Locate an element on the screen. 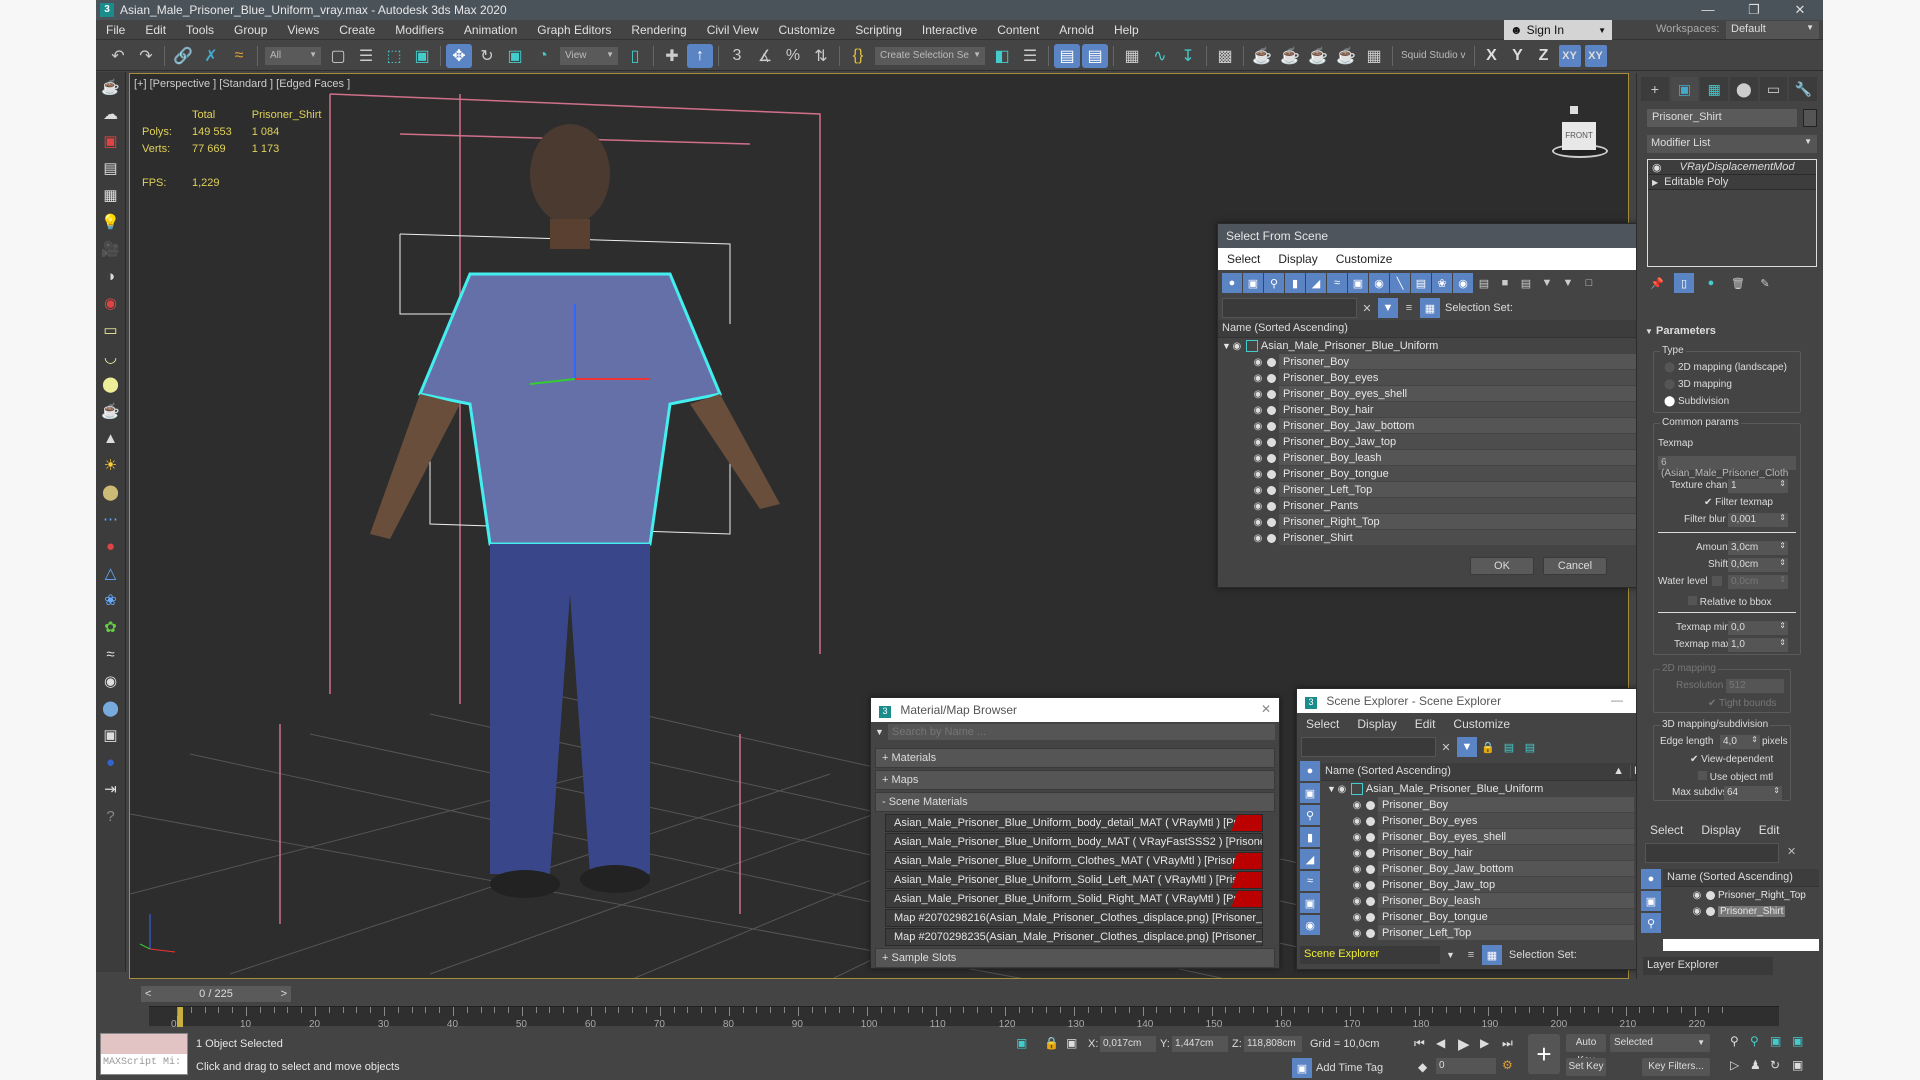 The width and height of the screenshot is (1920, 1080). texture-chan-spinner: 1 ⇕ is located at coordinates (1758, 486).